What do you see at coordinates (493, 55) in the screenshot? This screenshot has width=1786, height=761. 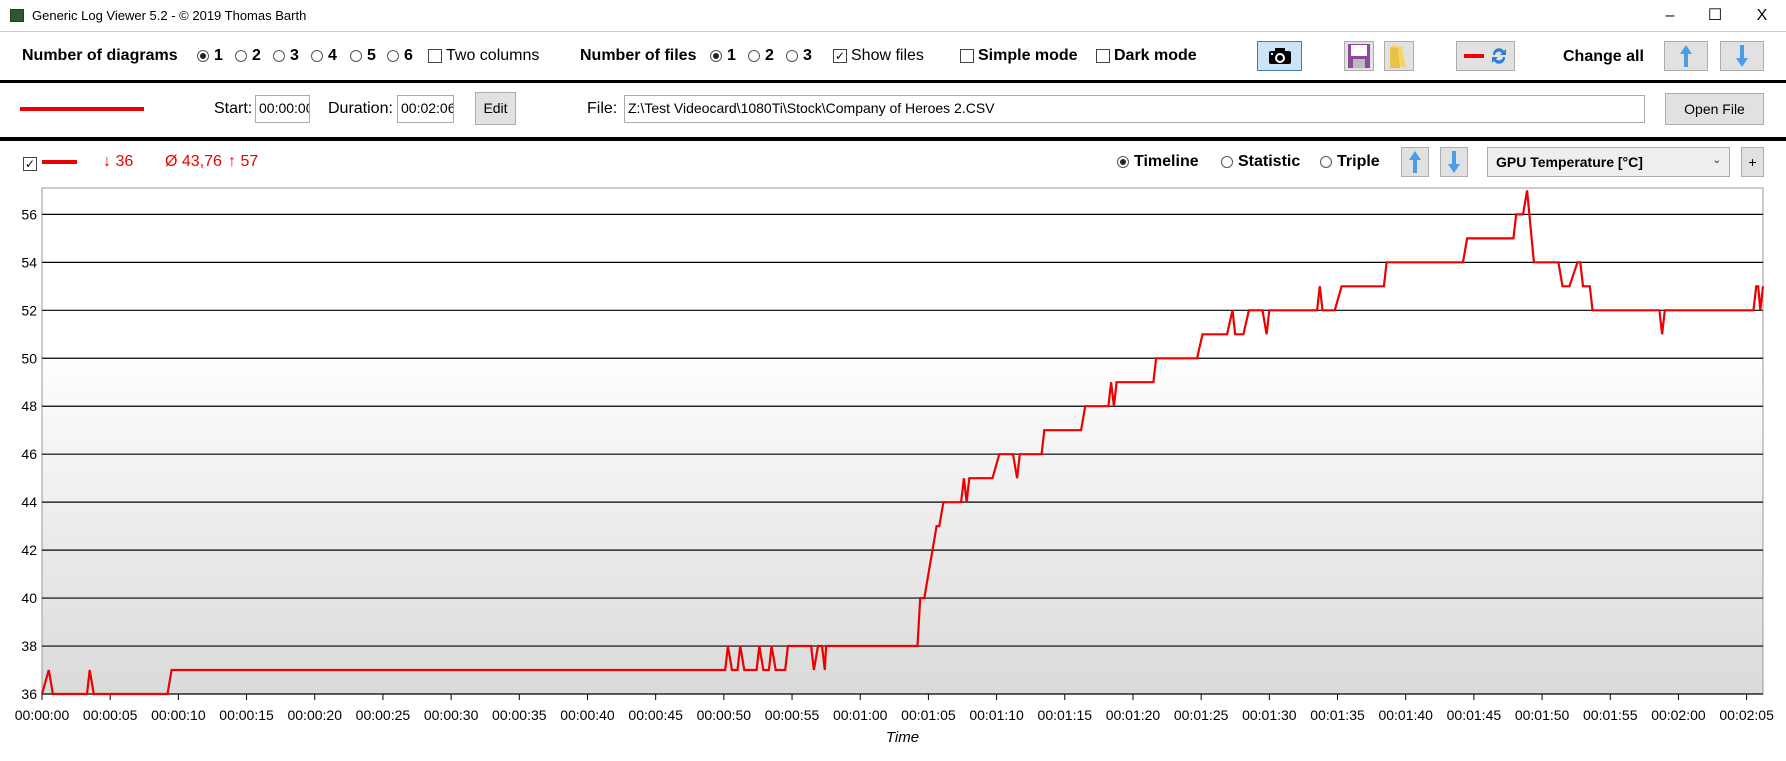 I see `two-columns-label: Two columns` at bounding box center [493, 55].